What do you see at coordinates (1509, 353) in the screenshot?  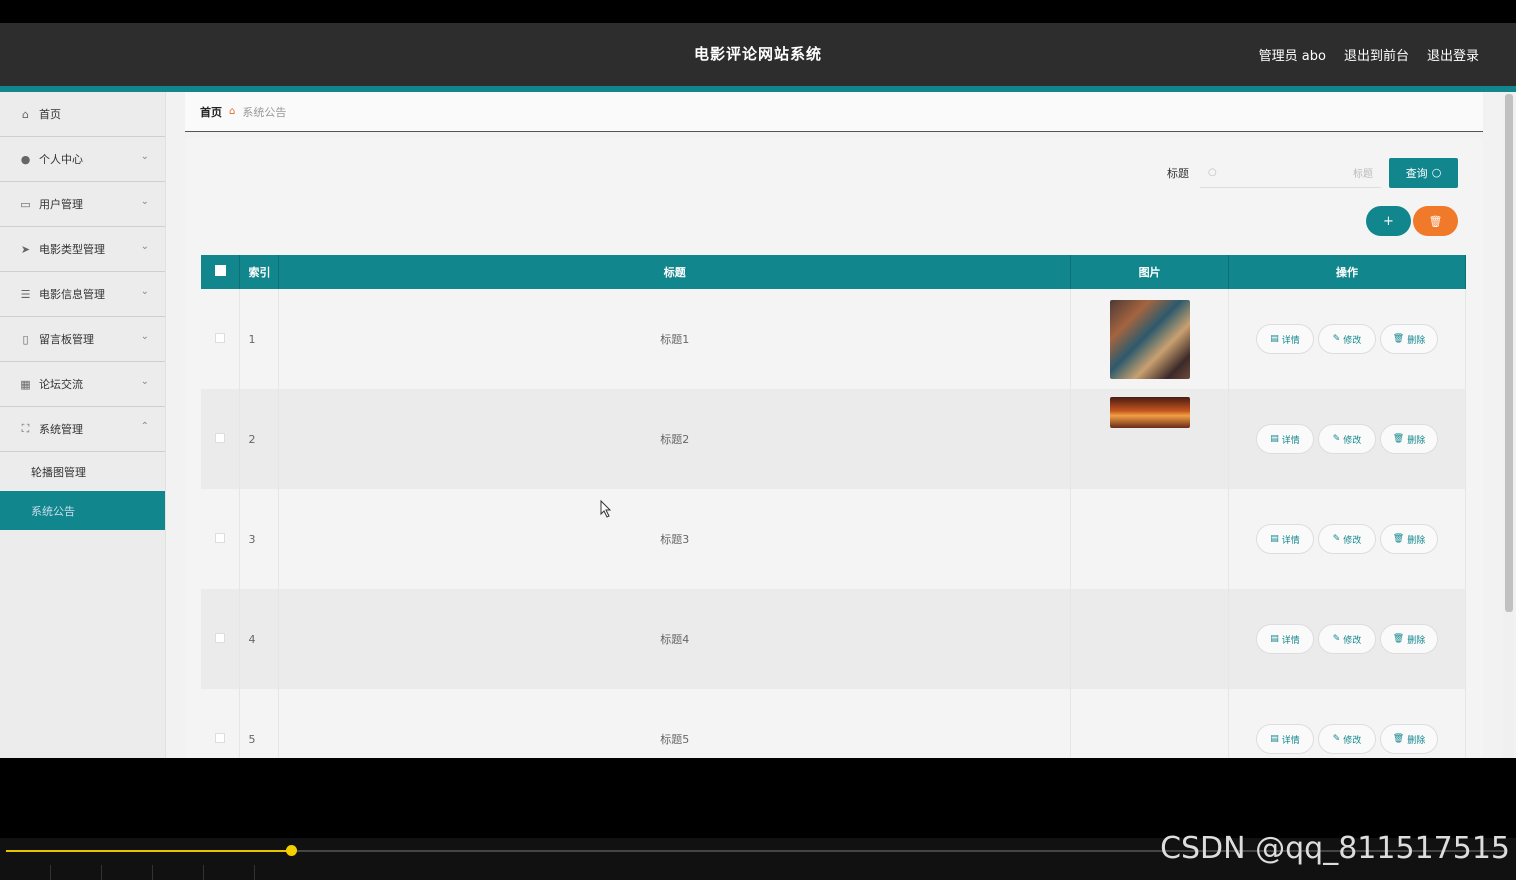 I see `scrollbar-thumb` at bounding box center [1509, 353].